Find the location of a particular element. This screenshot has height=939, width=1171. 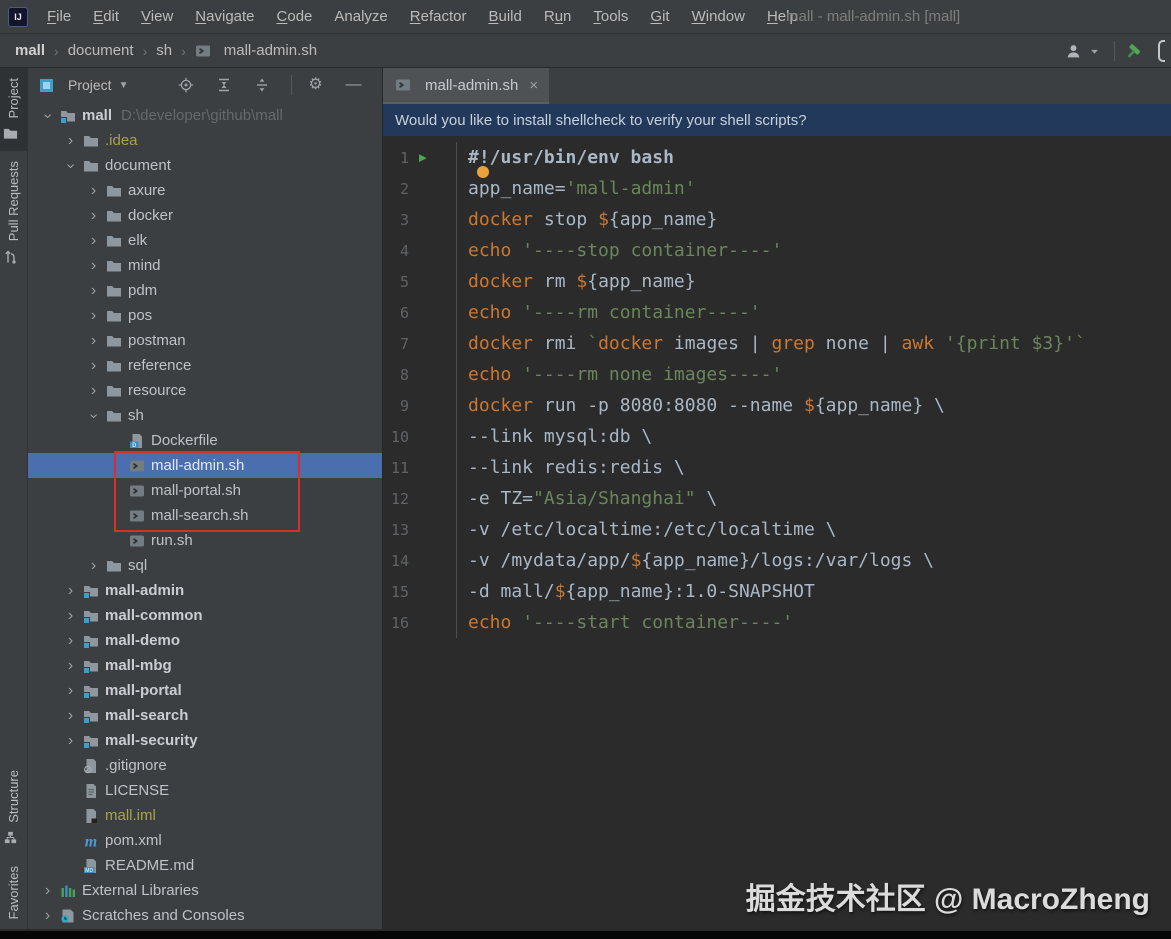

tree-item-elk: › elk is located at coordinates (205, 240).